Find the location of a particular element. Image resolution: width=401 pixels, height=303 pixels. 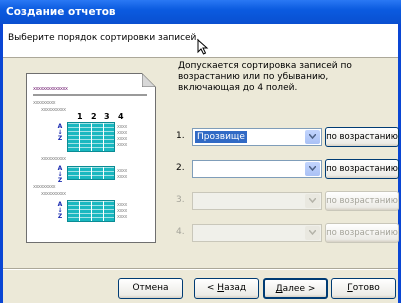

back-button: < Назад is located at coordinates (226, 288).